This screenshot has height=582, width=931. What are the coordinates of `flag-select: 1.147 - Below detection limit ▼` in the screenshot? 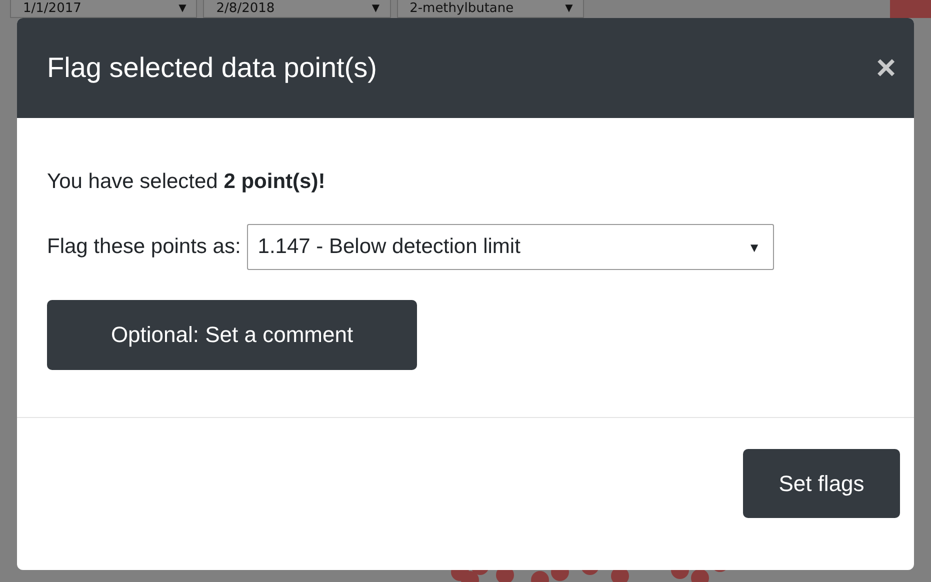 It's located at (510, 247).